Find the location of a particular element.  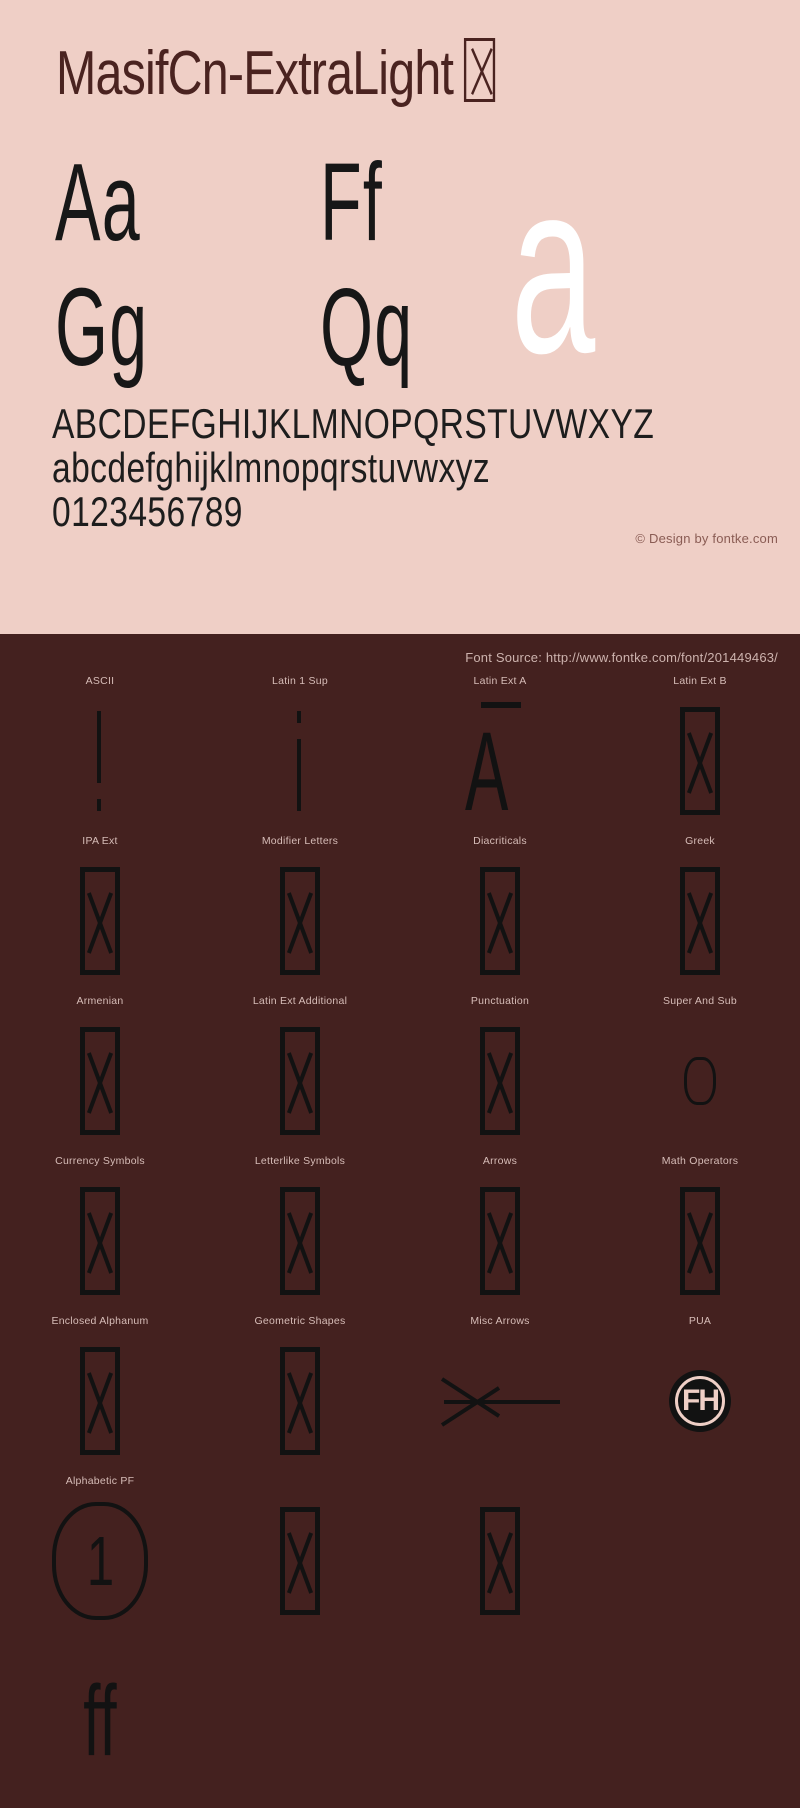

font-title: MasifCn-ExtraLight is located at coordinates (276, 73).